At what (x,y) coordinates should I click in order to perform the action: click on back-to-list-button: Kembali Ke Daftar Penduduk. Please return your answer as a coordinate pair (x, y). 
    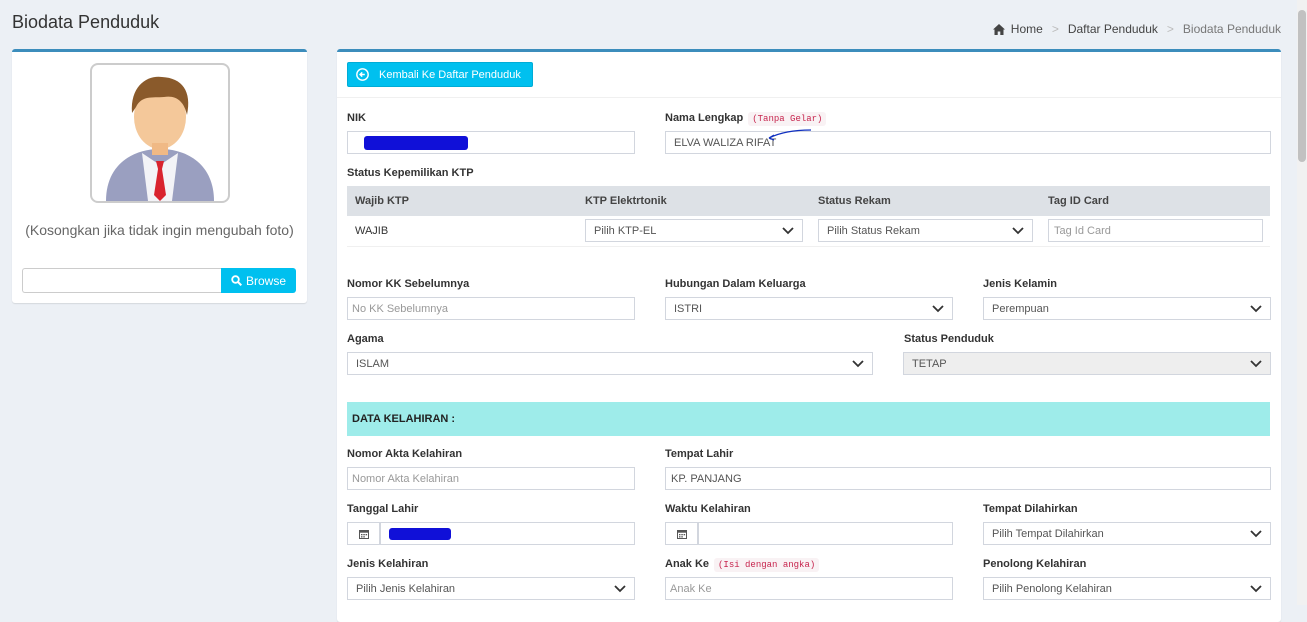
    Looking at the image, I should click on (440, 74).